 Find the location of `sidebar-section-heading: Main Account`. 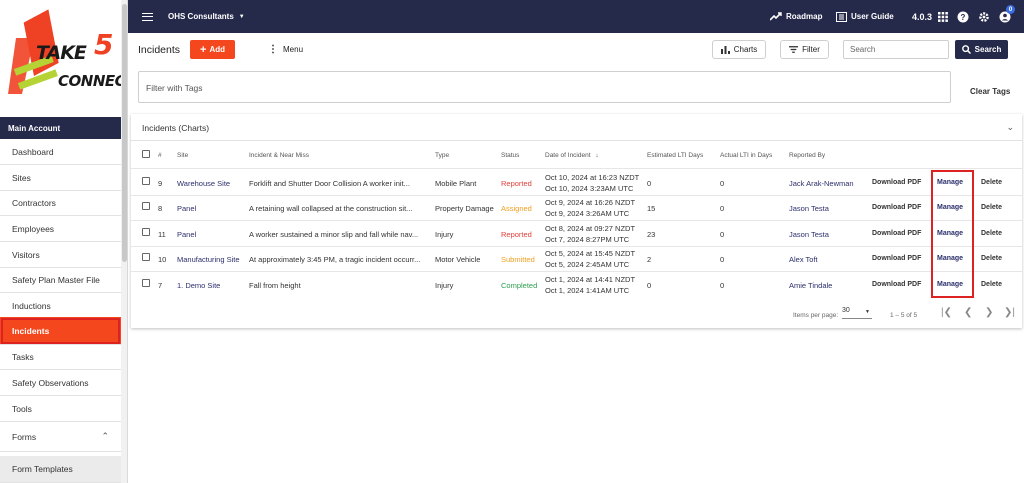

sidebar-section-heading: Main Account is located at coordinates (60, 128).